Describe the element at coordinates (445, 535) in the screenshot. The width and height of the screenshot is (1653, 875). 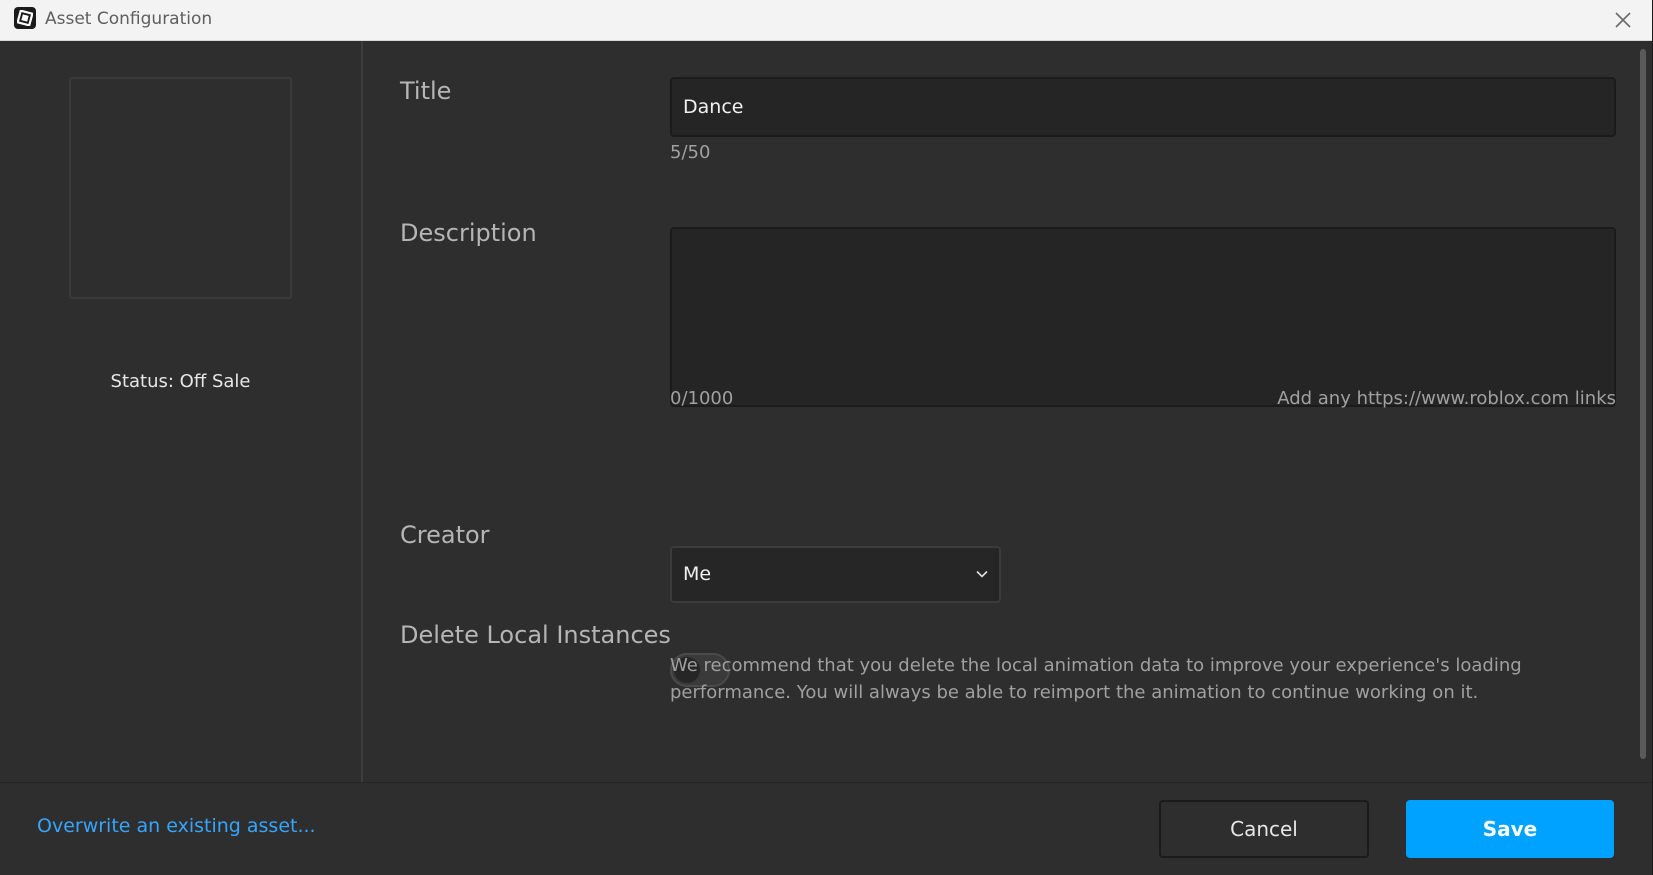
I see `creator-label: Creator` at that location.